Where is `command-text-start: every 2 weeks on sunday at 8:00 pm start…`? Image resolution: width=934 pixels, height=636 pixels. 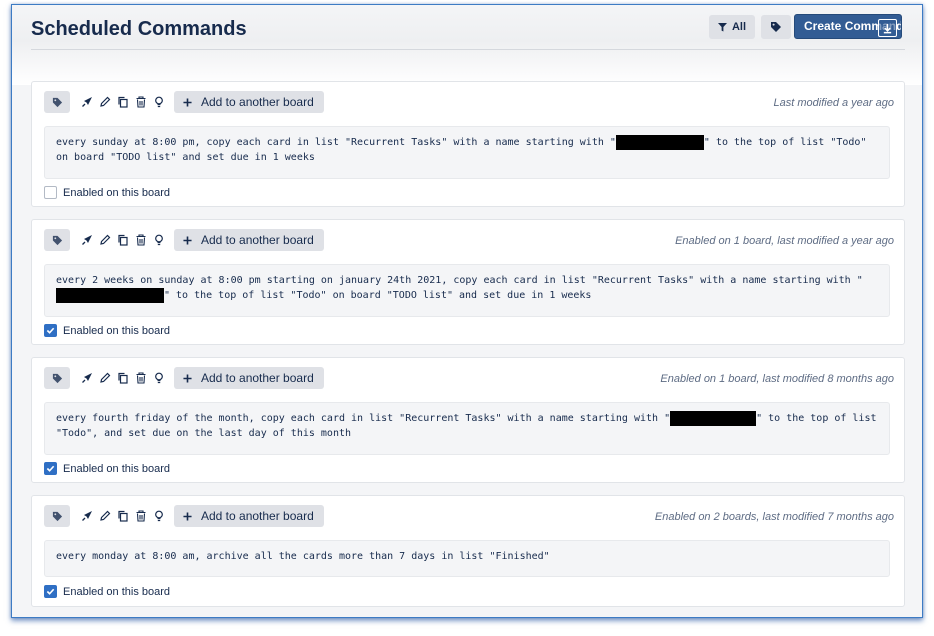
command-text-start: every 2 weeks on sunday at 8:00 pm start… is located at coordinates (459, 280).